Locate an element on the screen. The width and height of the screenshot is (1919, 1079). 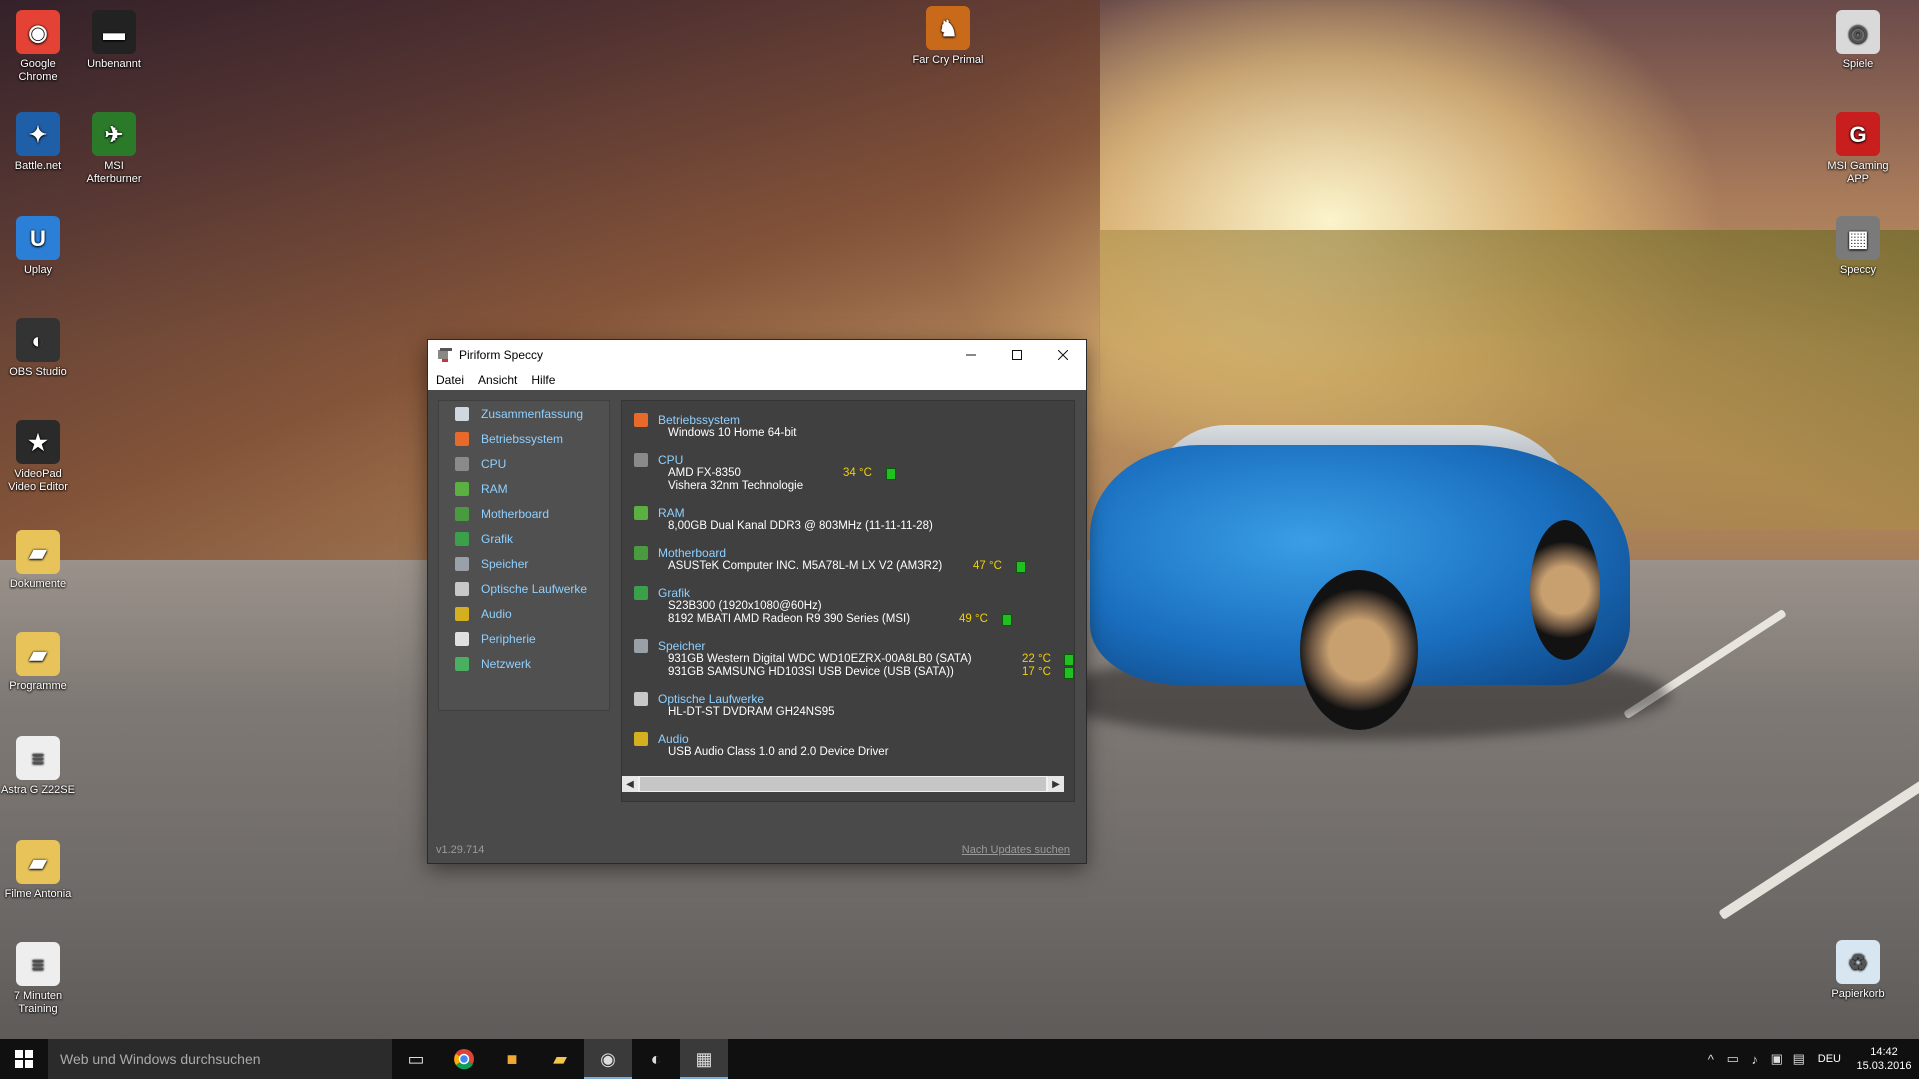
section-title: CPU is located at coordinates (670, 460).